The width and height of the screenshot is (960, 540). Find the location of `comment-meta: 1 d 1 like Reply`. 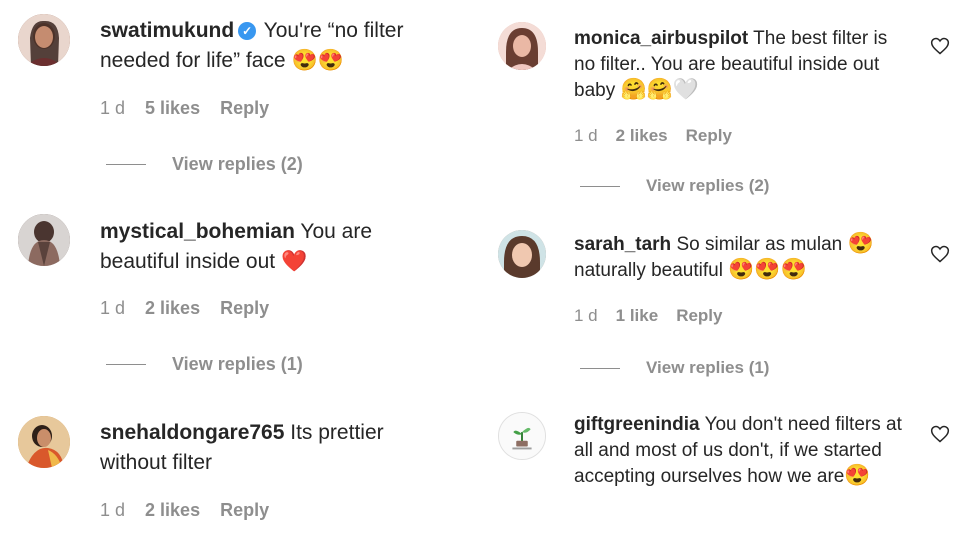

comment-meta: 1 d 1 like Reply is located at coordinates (648, 316).